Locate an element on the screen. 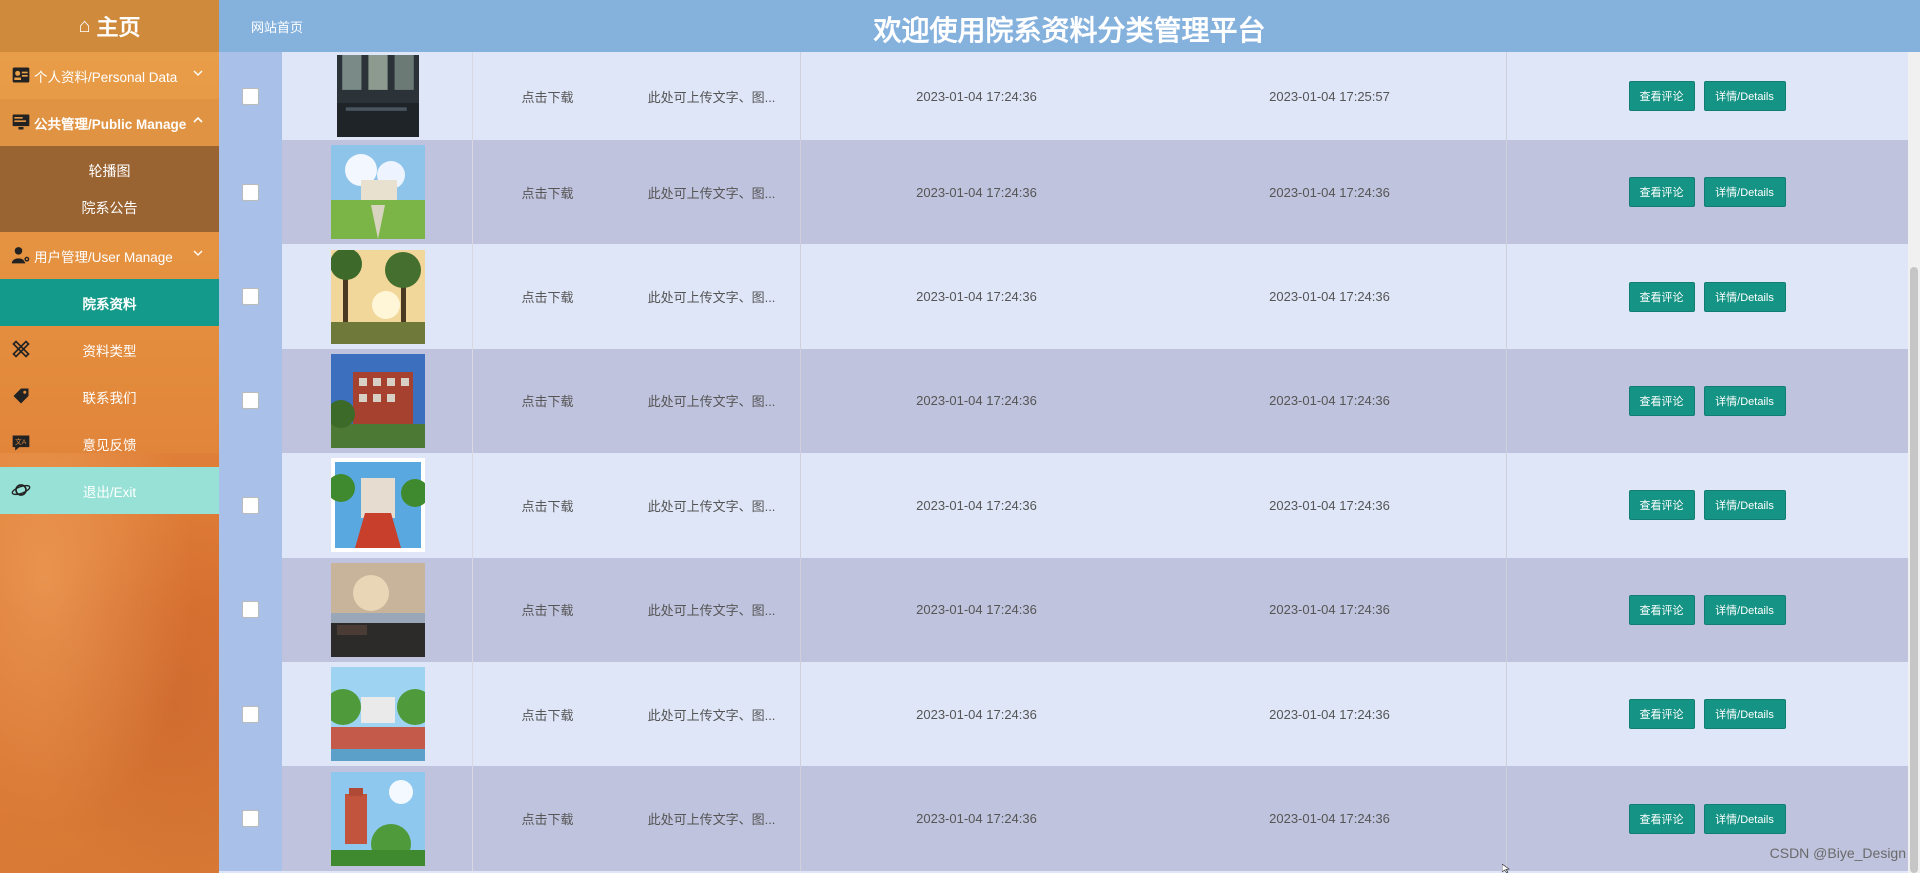  menu-label: 联系我们 is located at coordinates (109, 398).